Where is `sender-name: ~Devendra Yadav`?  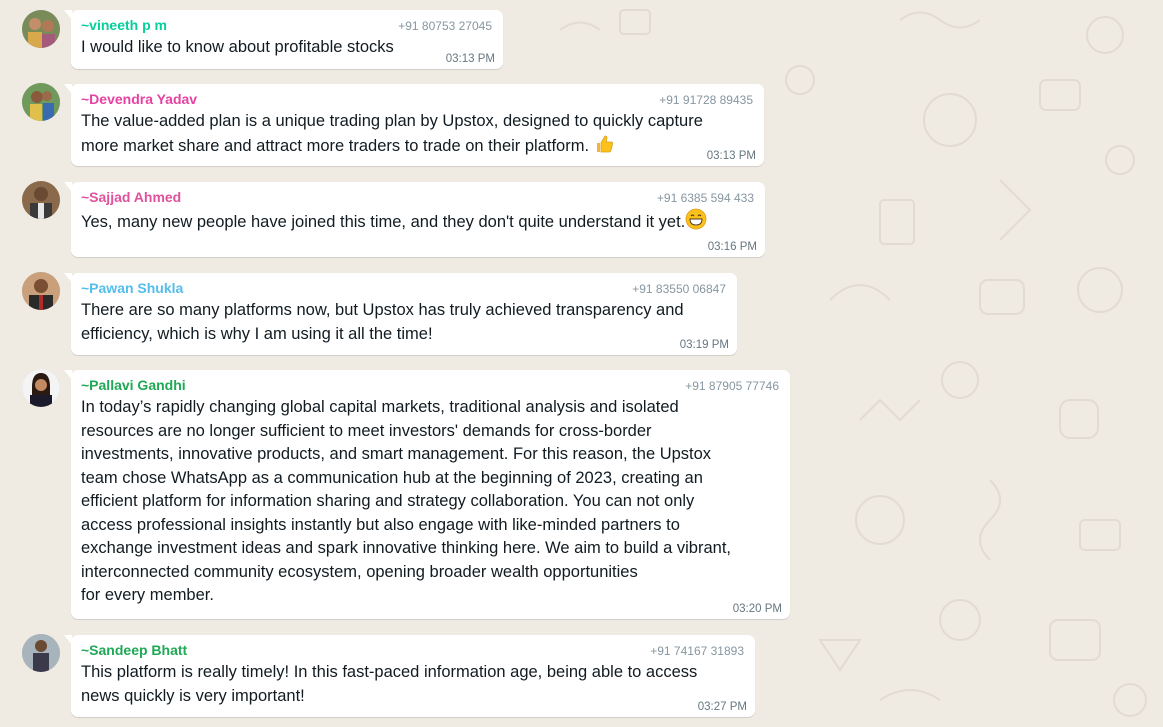 sender-name: ~Devendra Yadav is located at coordinates (139, 99).